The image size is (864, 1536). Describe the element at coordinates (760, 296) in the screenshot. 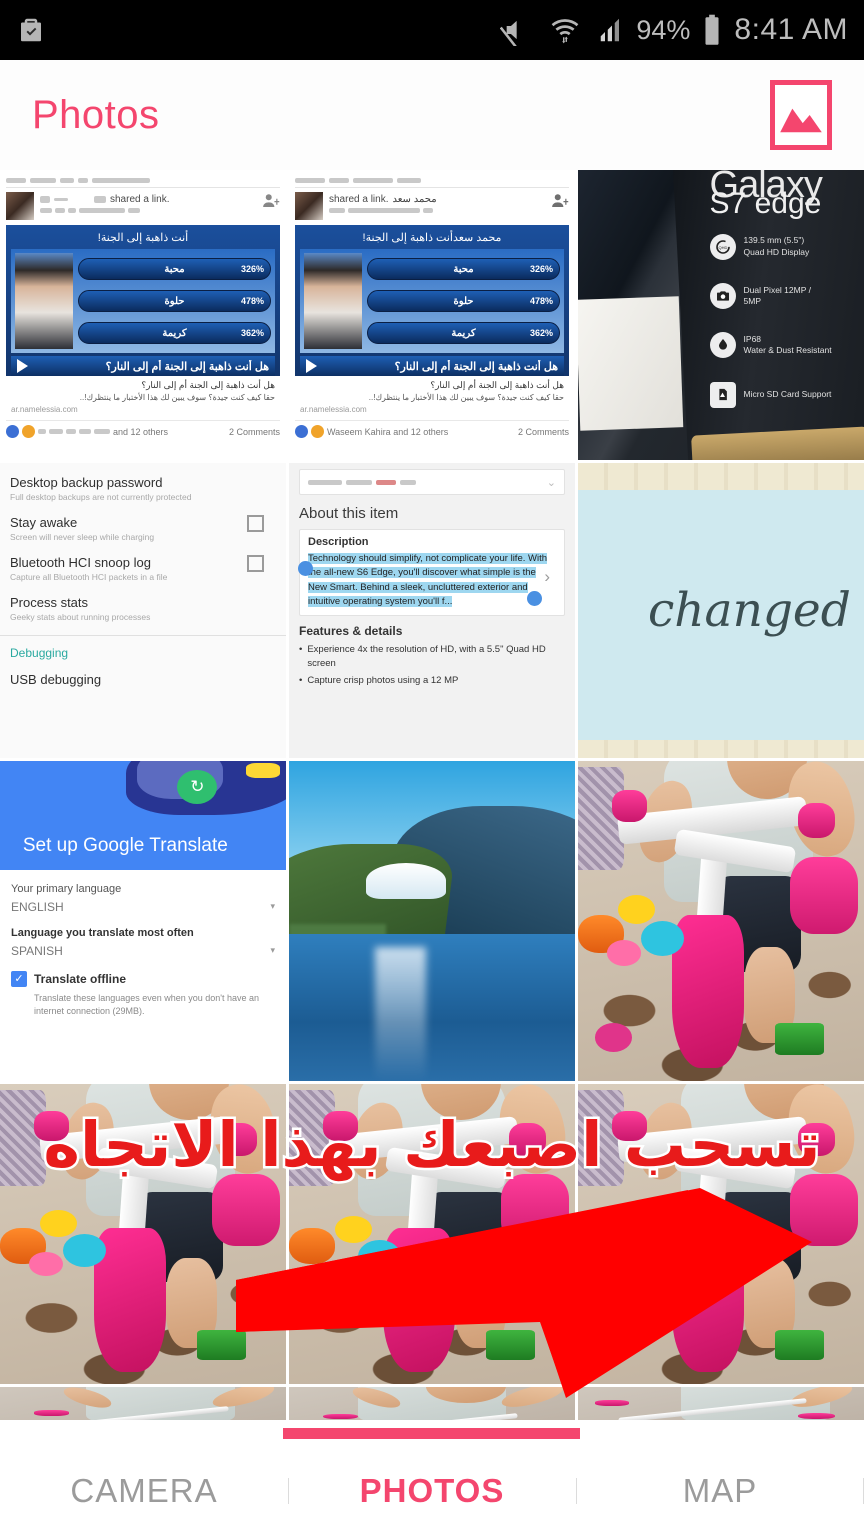

I see `spec-row: Dual Pixel 12MP / 5MP` at that location.